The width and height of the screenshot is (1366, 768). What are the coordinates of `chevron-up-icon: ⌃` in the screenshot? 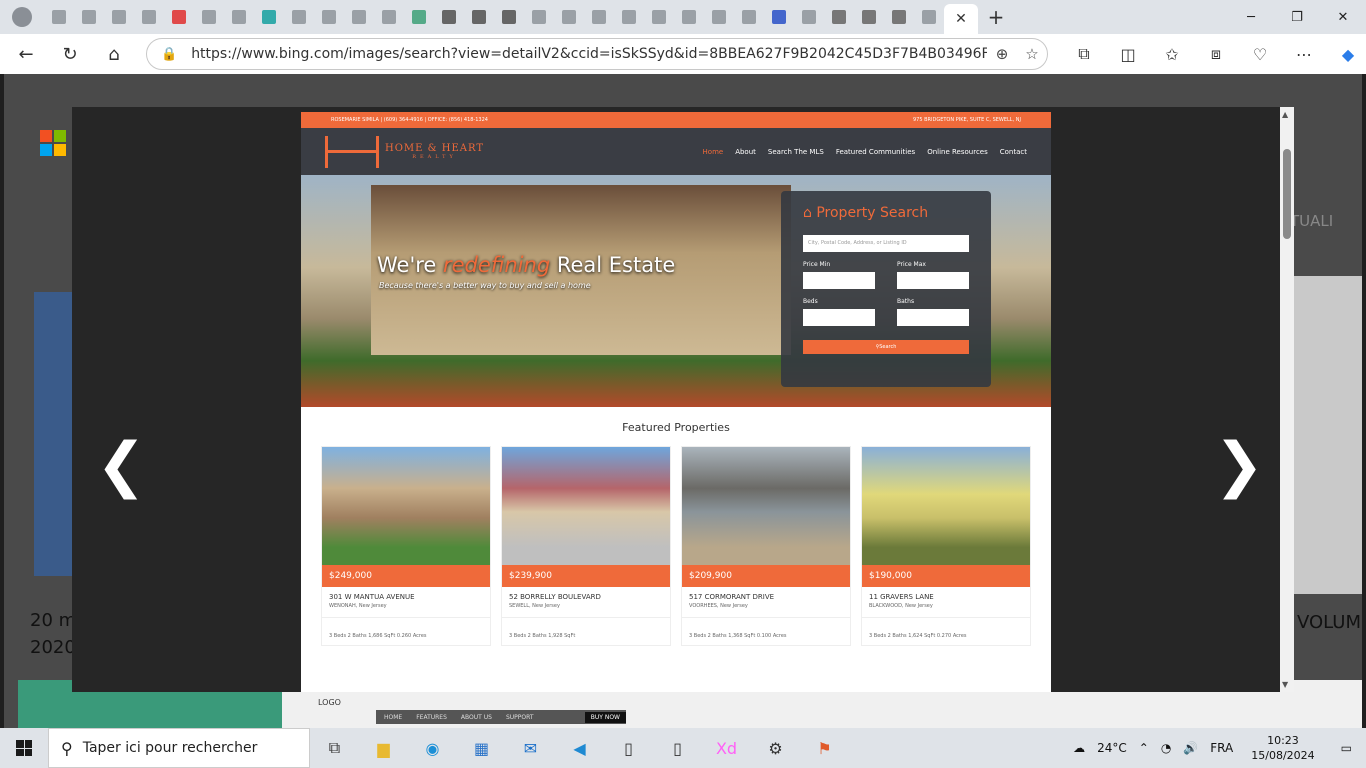 It's located at (1144, 748).